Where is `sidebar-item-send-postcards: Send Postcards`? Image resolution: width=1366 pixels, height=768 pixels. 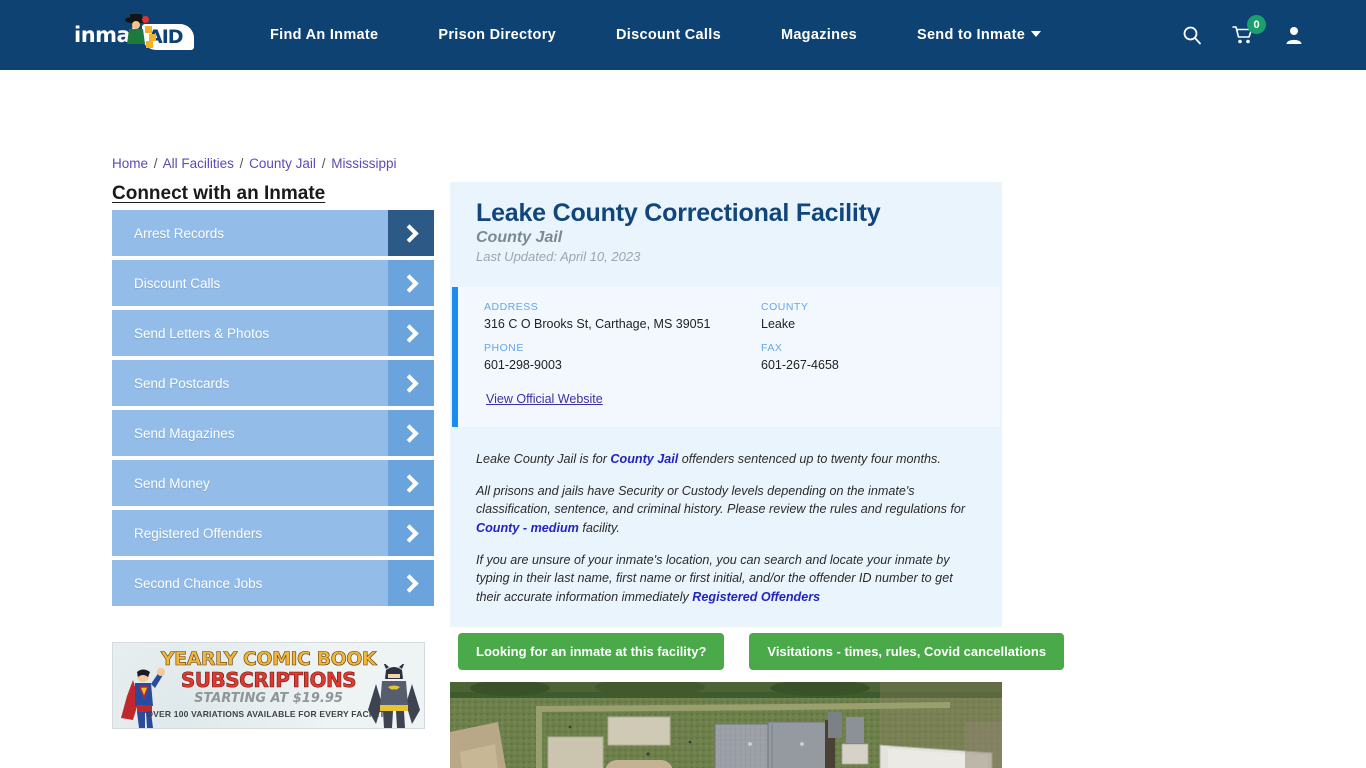
sidebar-item-send-postcards: Send Postcards is located at coordinates (273, 383).